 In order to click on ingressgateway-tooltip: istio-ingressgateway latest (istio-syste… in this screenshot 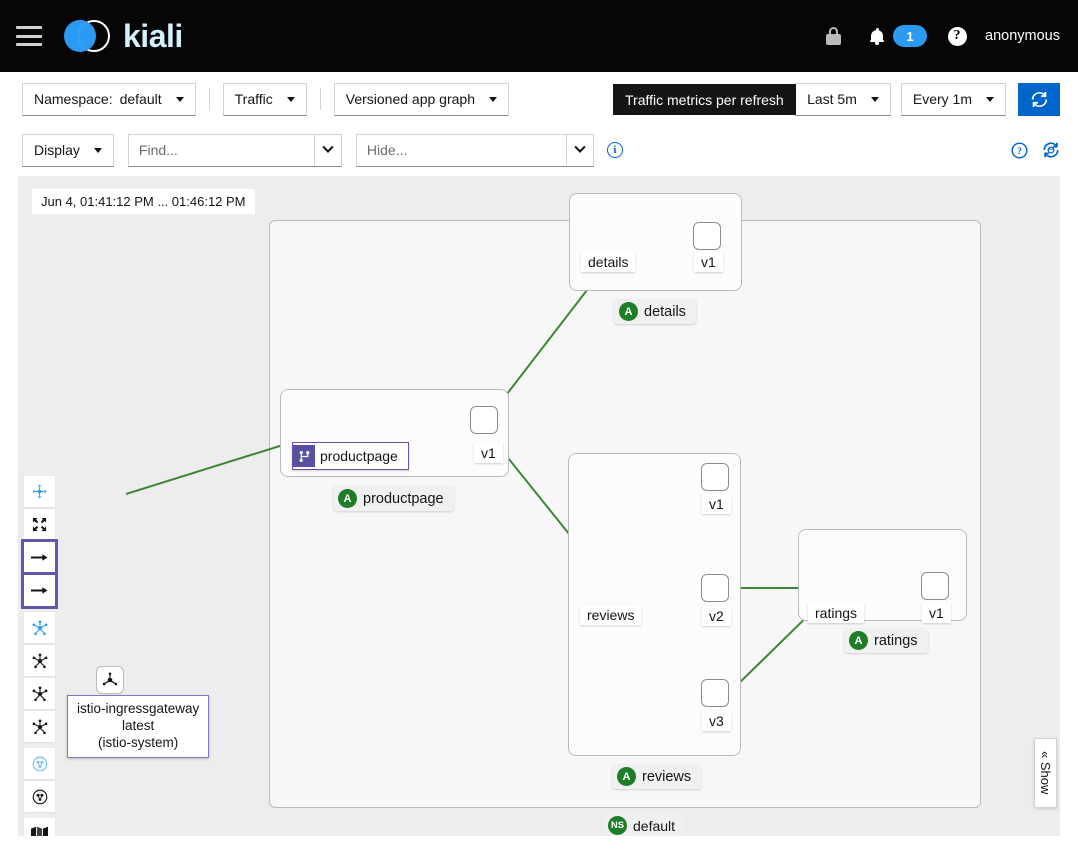, I will do `click(138, 726)`.